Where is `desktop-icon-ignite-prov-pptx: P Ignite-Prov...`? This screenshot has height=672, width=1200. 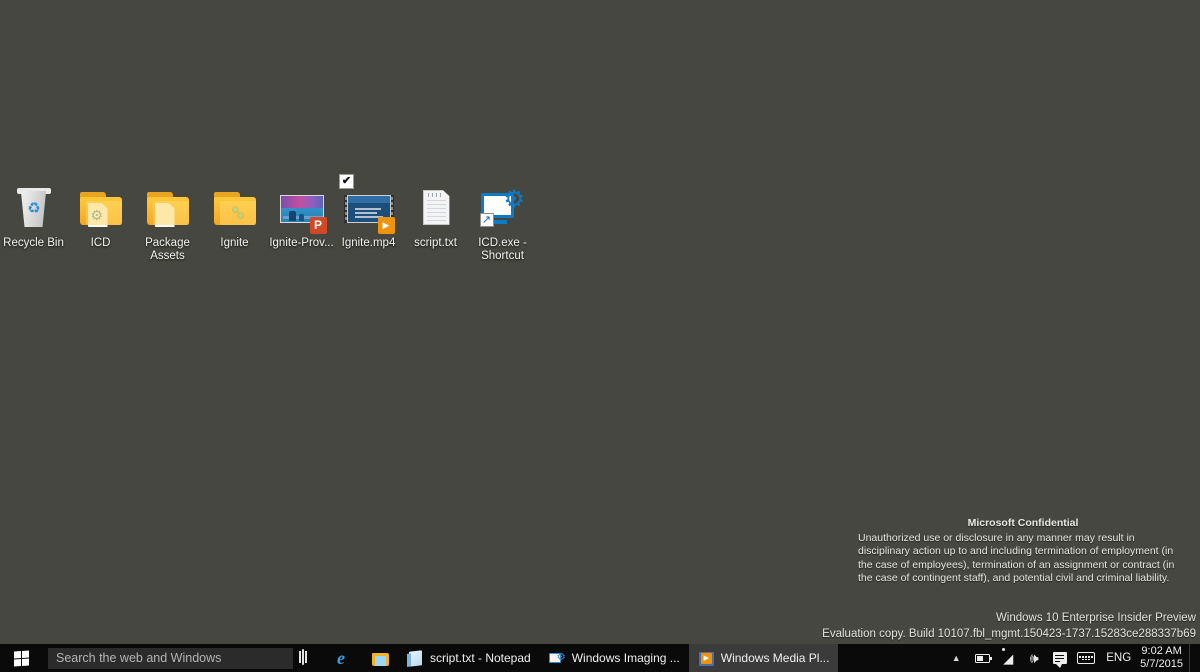 desktop-icon-ignite-prov-pptx: P Ignite-Prov... is located at coordinates (301, 214).